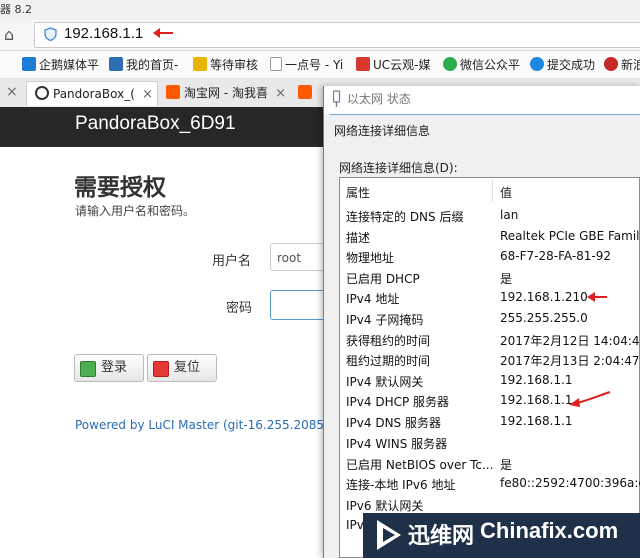 The width and height of the screenshot is (640, 558). Describe the element at coordinates (481, 65) in the screenshot. I see `bookmark-item: 微信公众平` at that location.